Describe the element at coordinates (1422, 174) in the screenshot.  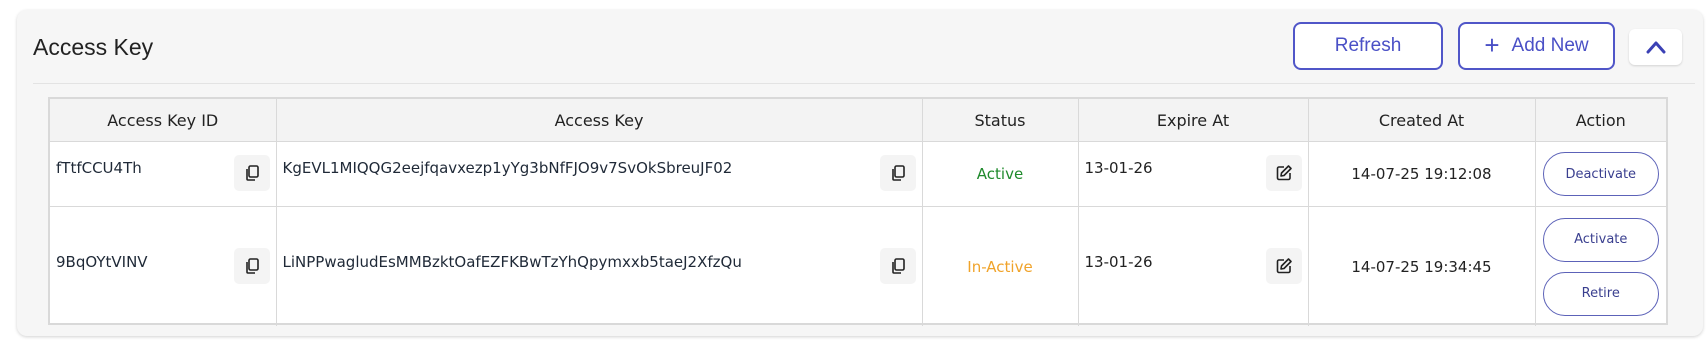
I see `created-at-cell: 14-07-25 19:12:08` at that location.